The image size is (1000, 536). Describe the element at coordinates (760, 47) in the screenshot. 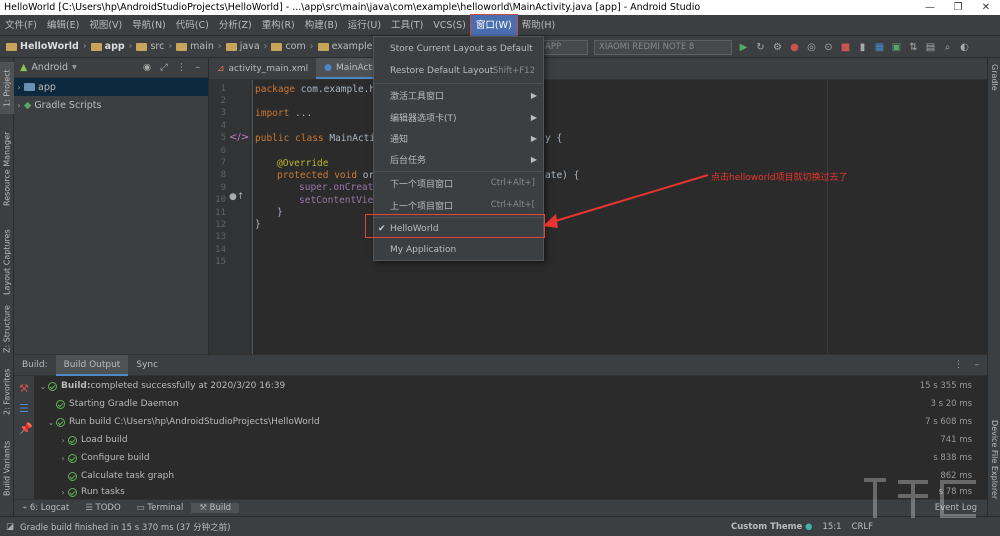

I see `apply-changes-icon: ↻` at that location.